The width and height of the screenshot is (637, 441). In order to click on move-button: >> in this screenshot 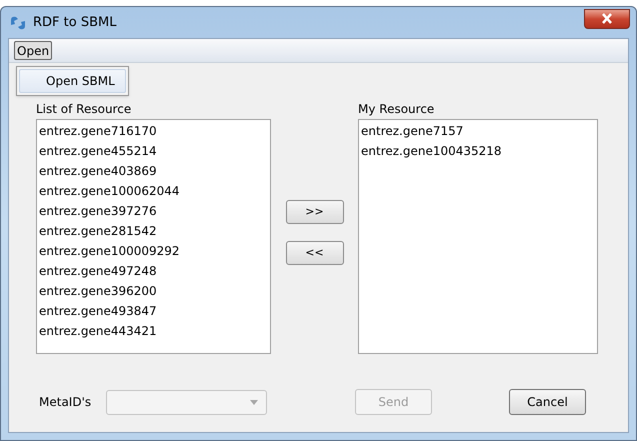, I will do `click(315, 212)`.